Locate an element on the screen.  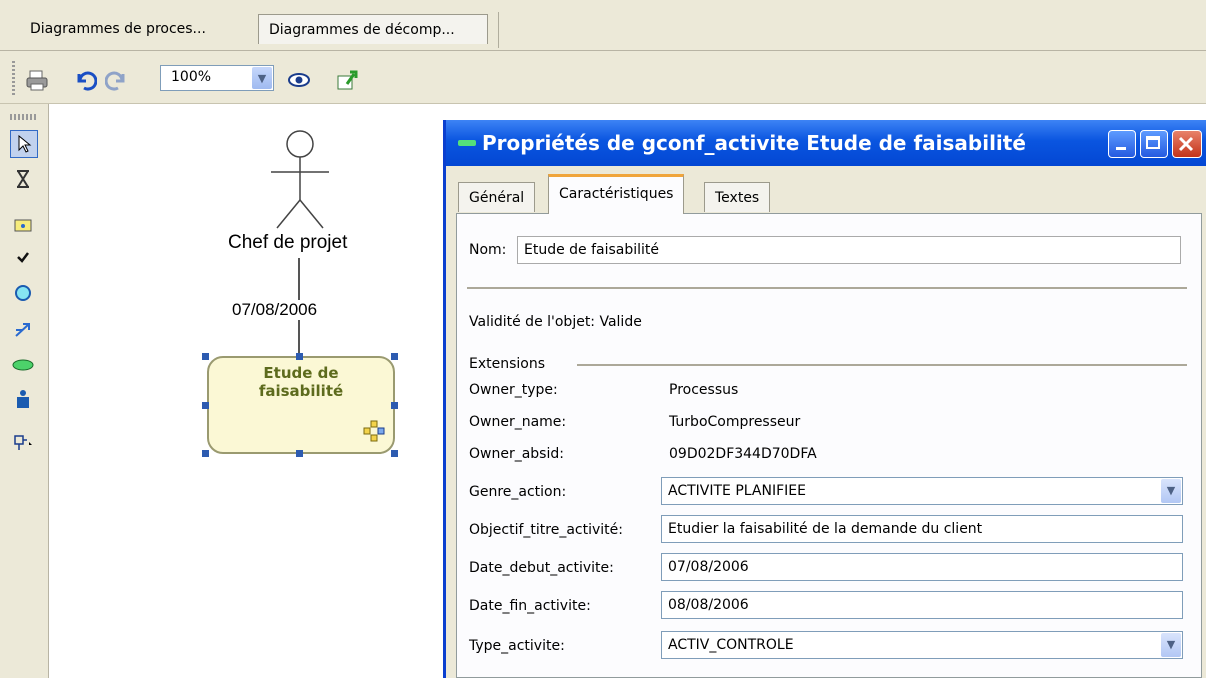
tab-caracteristiques: Caractéristiques is located at coordinates (616, 194).